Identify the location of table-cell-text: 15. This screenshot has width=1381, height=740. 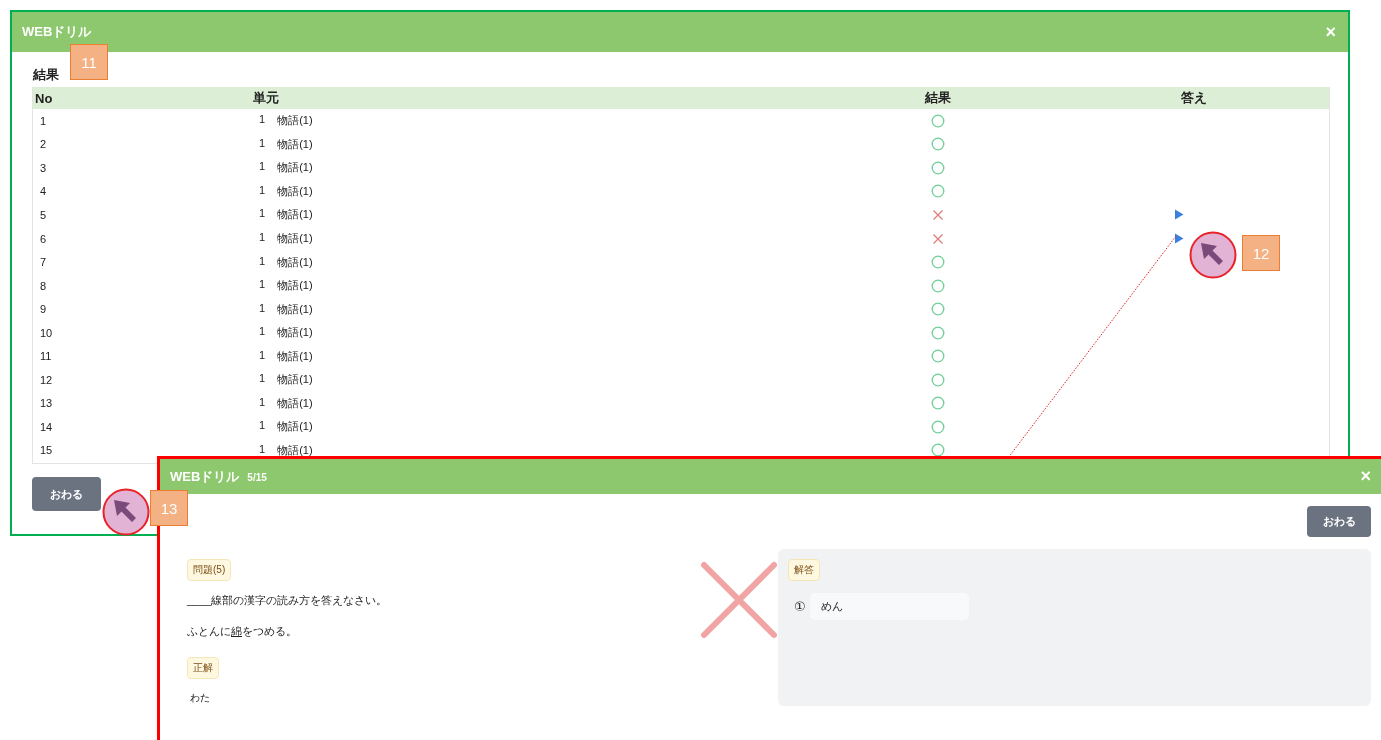
(46, 450).